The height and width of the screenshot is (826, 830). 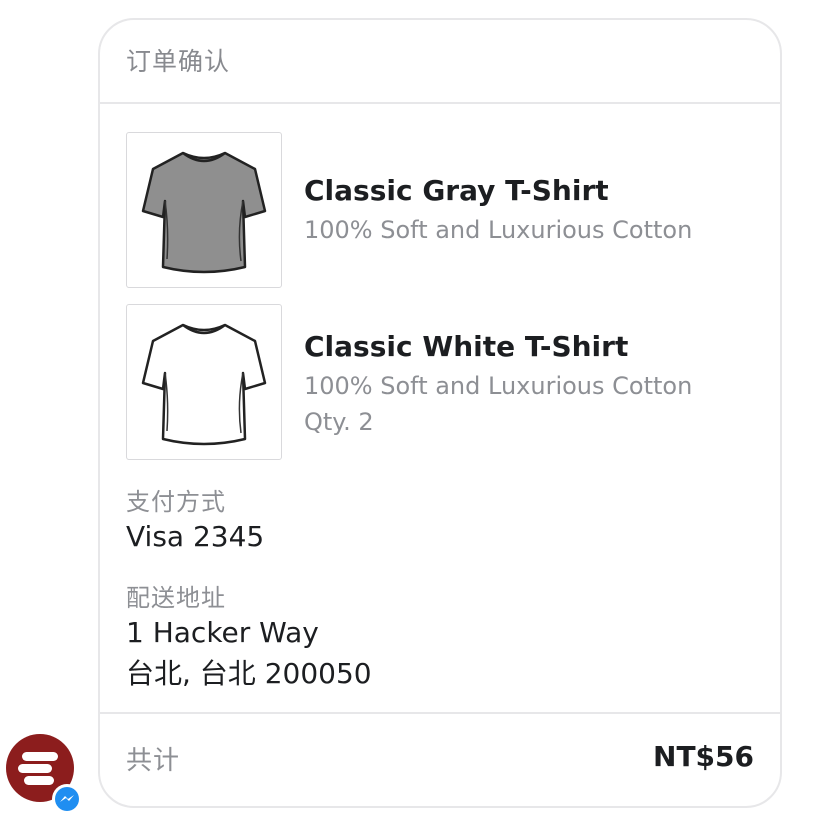 I want to click on messenger-badge-icon, so click(x=67, y=799).